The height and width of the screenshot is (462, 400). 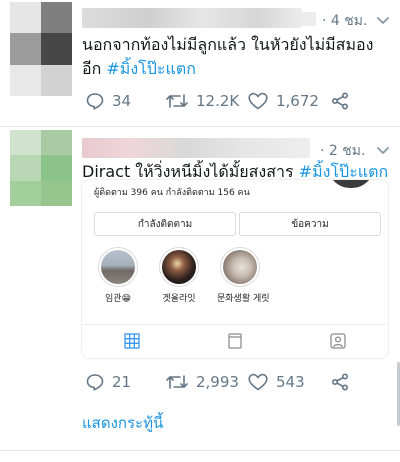 What do you see at coordinates (122, 101) in the screenshot?
I see `reply-count: 34` at bounding box center [122, 101].